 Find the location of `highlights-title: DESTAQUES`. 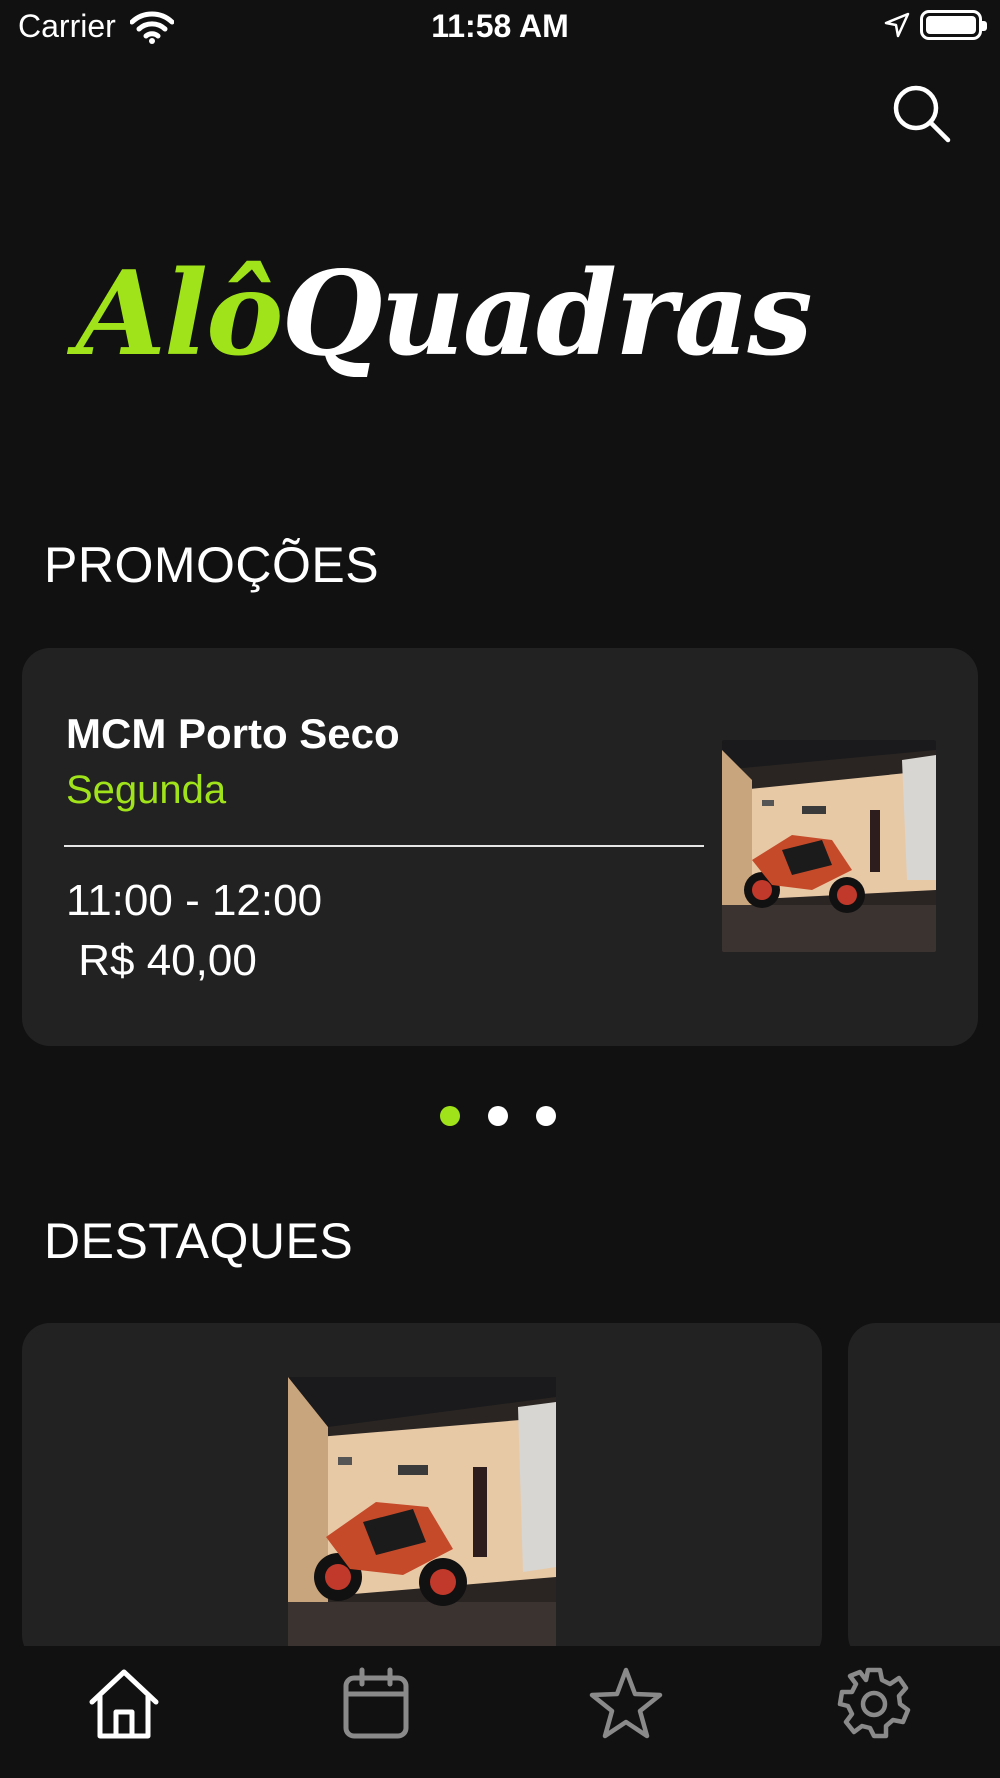

highlights-title: DESTAQUES is located at coordinates (199, 1241).